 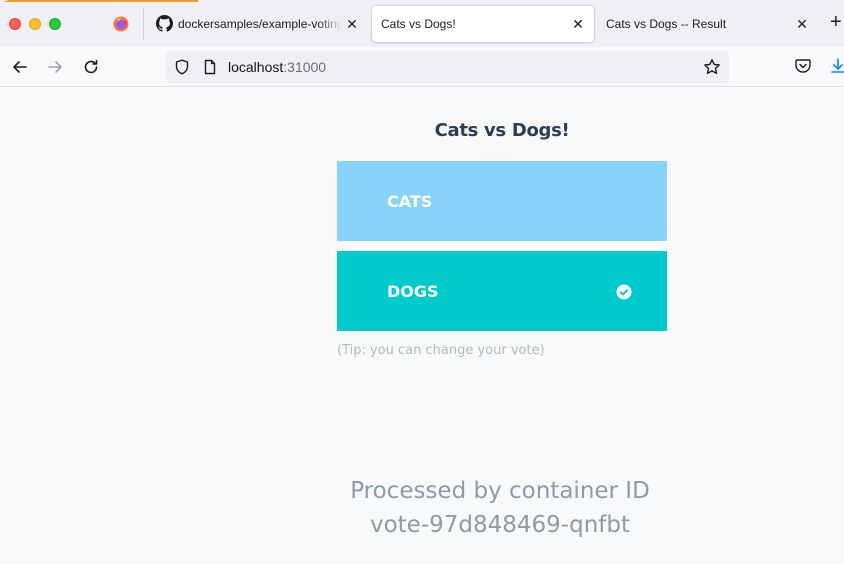 I want to click on tab-loading-indicator, so click(x=99, y=1).